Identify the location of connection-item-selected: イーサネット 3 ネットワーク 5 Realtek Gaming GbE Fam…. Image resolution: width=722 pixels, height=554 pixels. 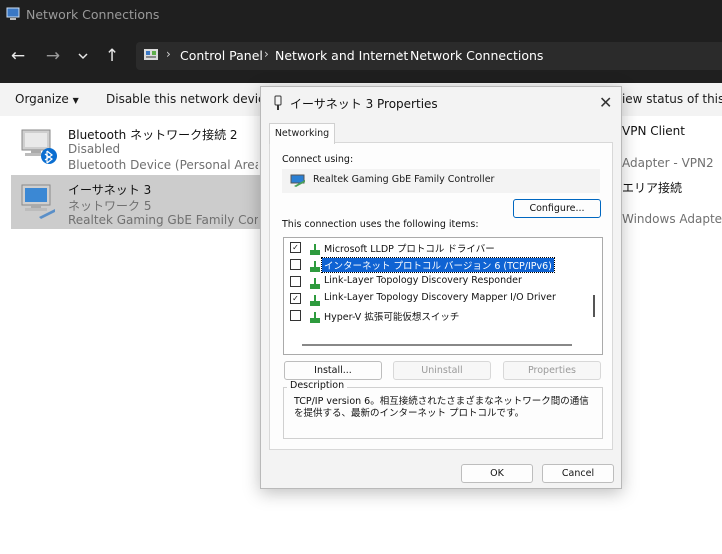
(135, 202).